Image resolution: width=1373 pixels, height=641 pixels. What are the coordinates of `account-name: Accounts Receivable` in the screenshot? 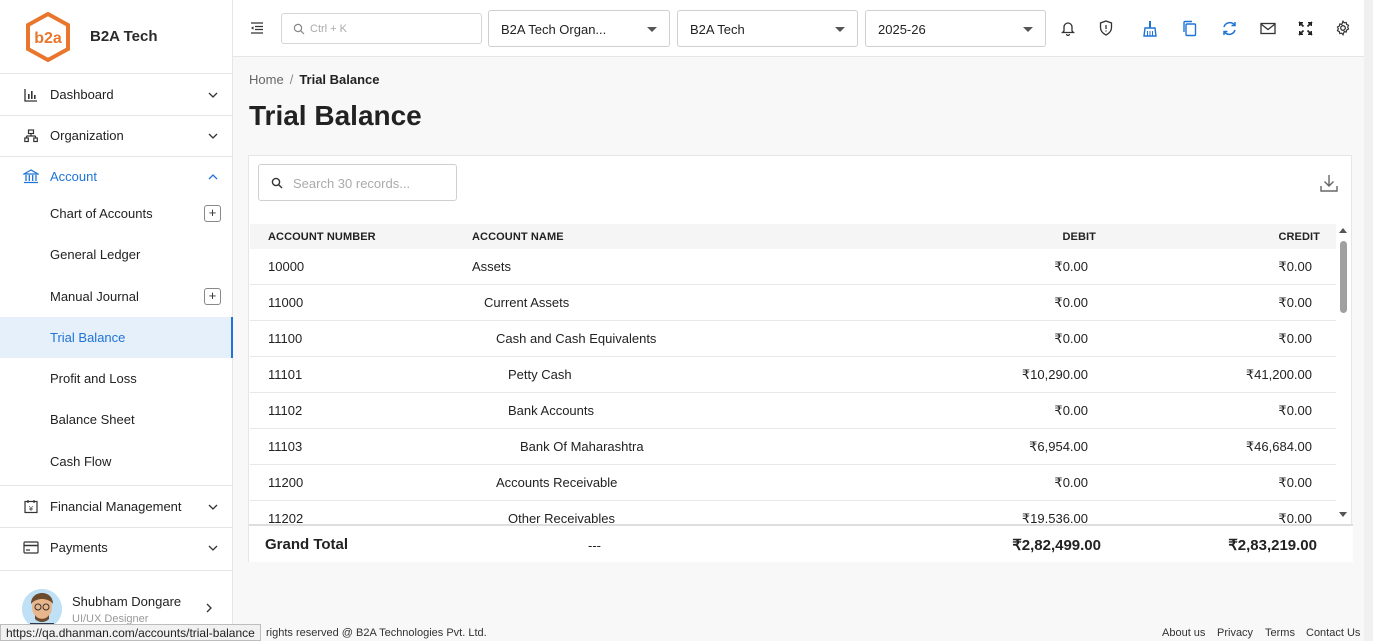 It's located at (557, 482).